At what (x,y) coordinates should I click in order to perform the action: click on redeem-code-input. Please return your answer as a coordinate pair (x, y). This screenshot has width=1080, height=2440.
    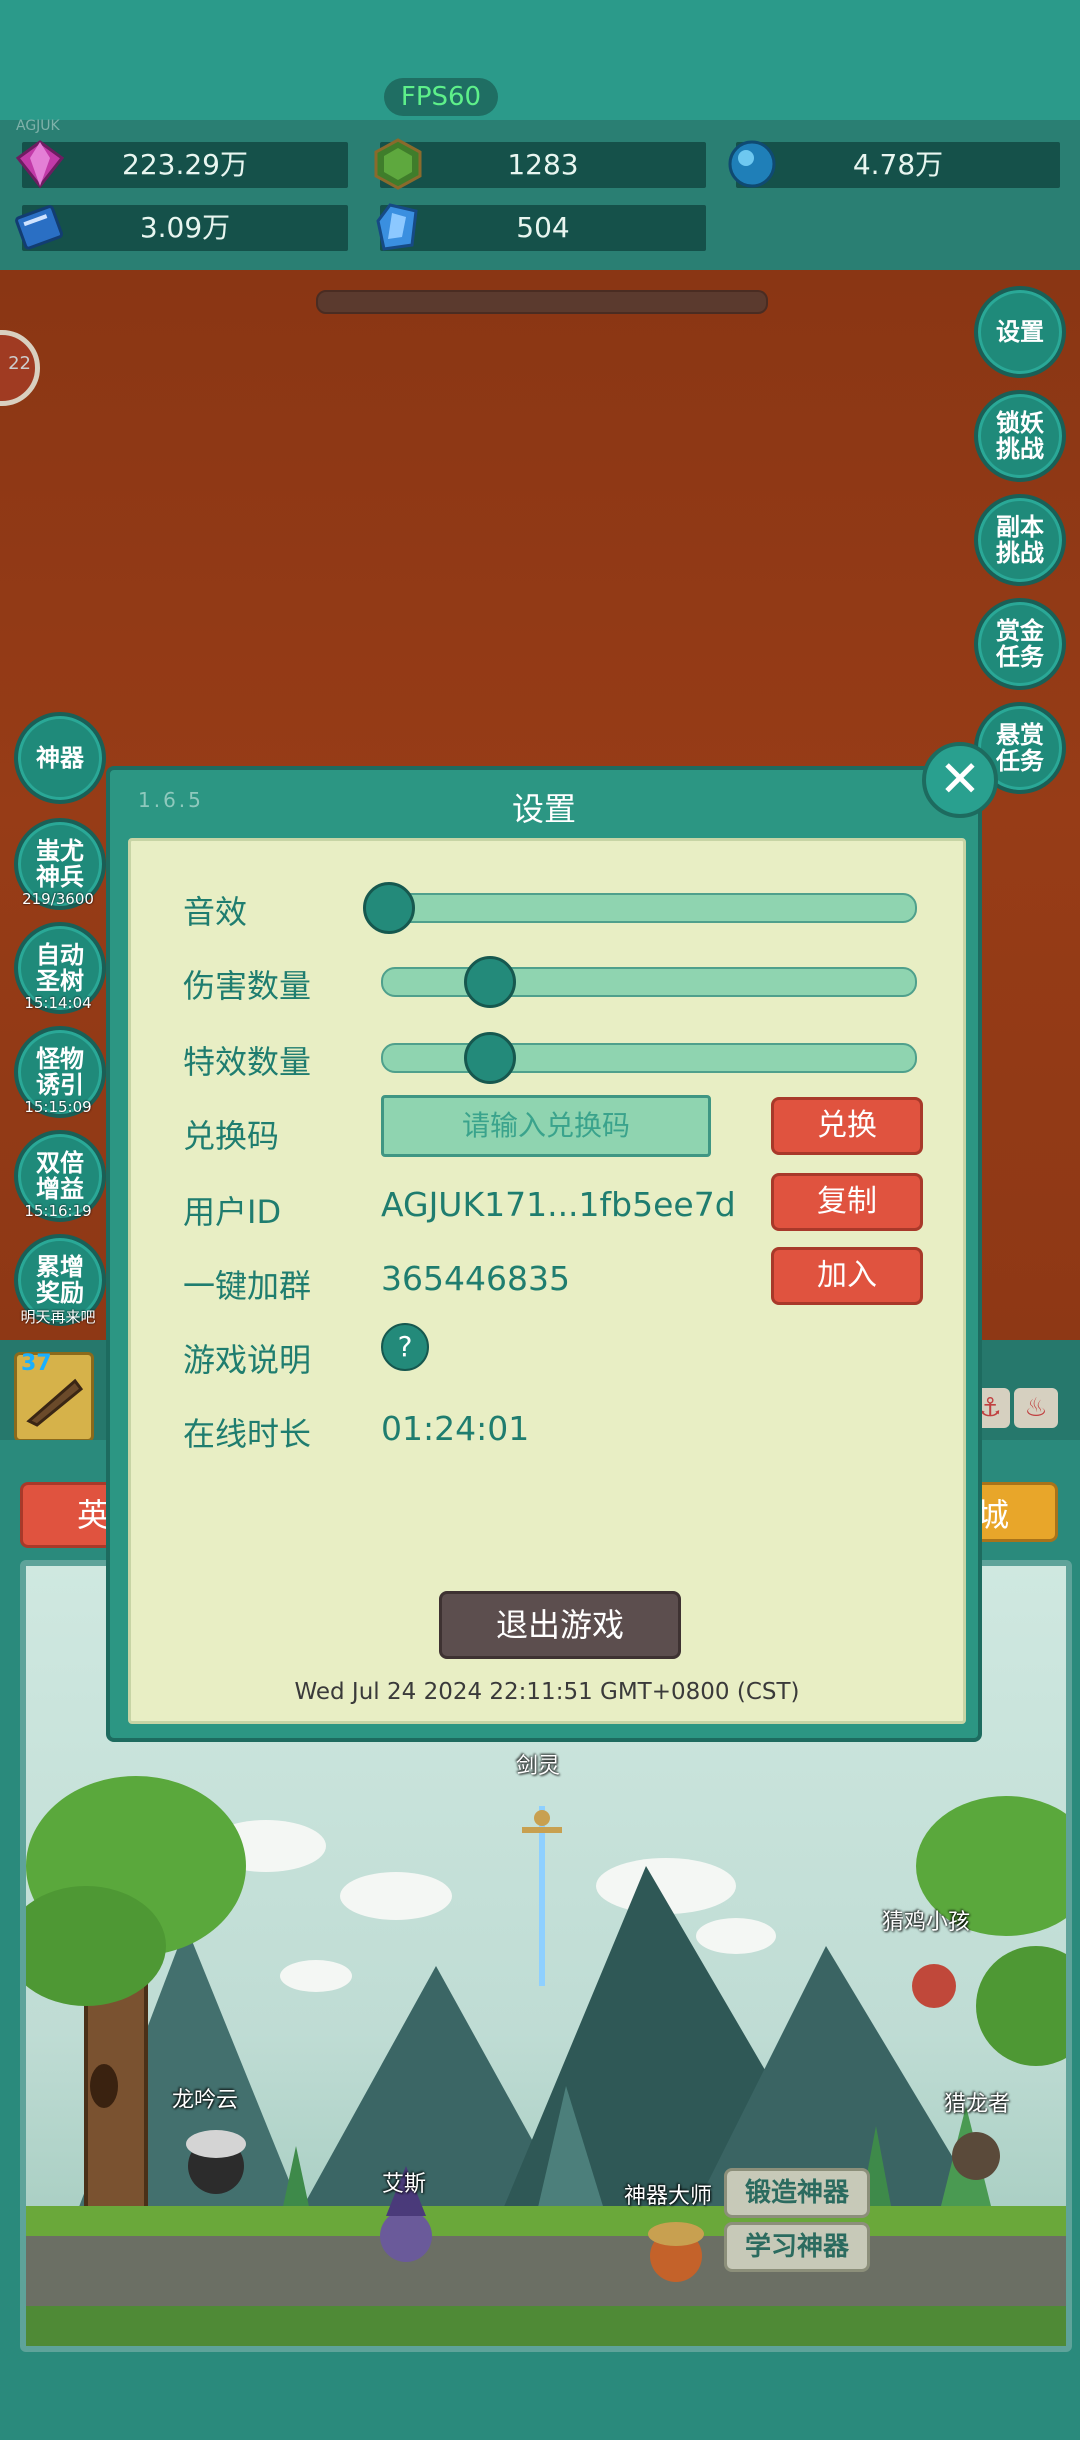
    Looking at the image, I should click on (546, 1126).